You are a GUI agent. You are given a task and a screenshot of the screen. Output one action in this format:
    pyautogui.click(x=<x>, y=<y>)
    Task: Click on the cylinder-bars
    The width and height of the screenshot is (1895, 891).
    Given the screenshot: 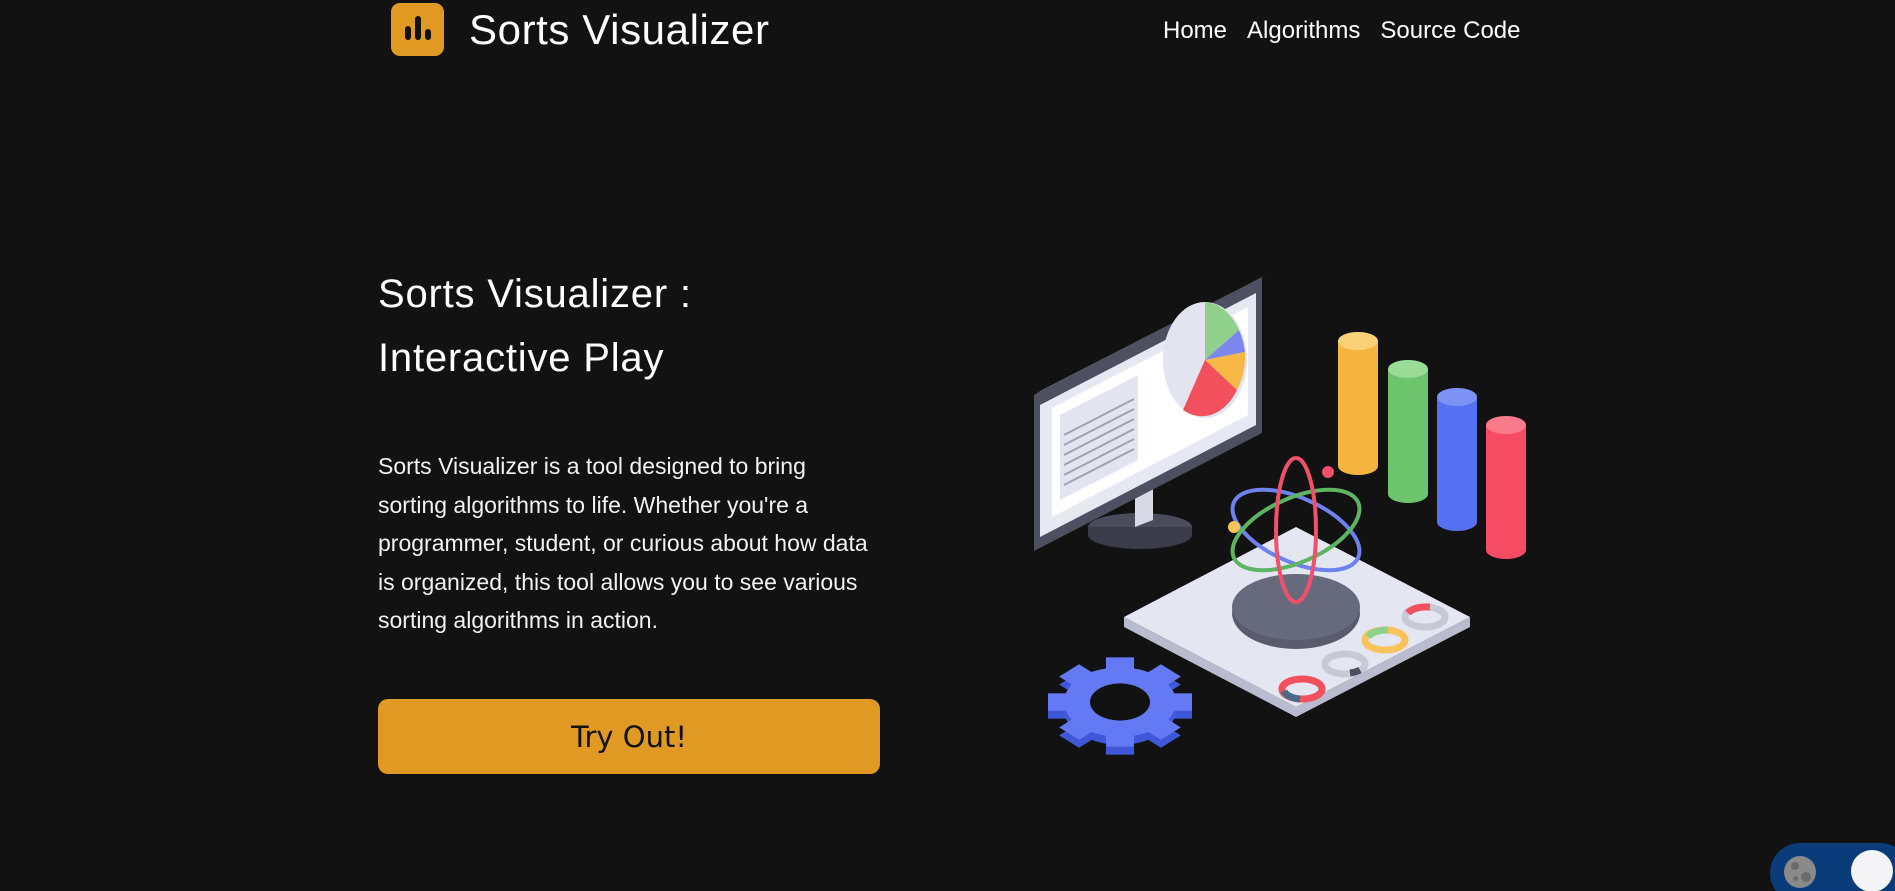 What is the action you would take?
    pyautogui.click(x=1432, y=445)
    